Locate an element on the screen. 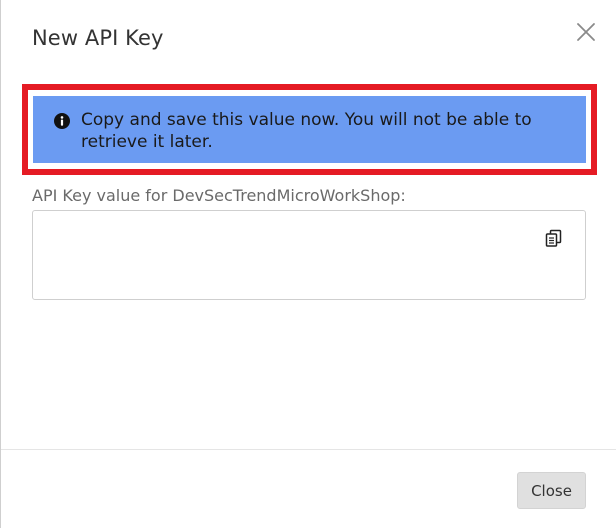 This screenshot has height=528, width=616. dialog-title: New API Key is located at coordinates (98, 38).